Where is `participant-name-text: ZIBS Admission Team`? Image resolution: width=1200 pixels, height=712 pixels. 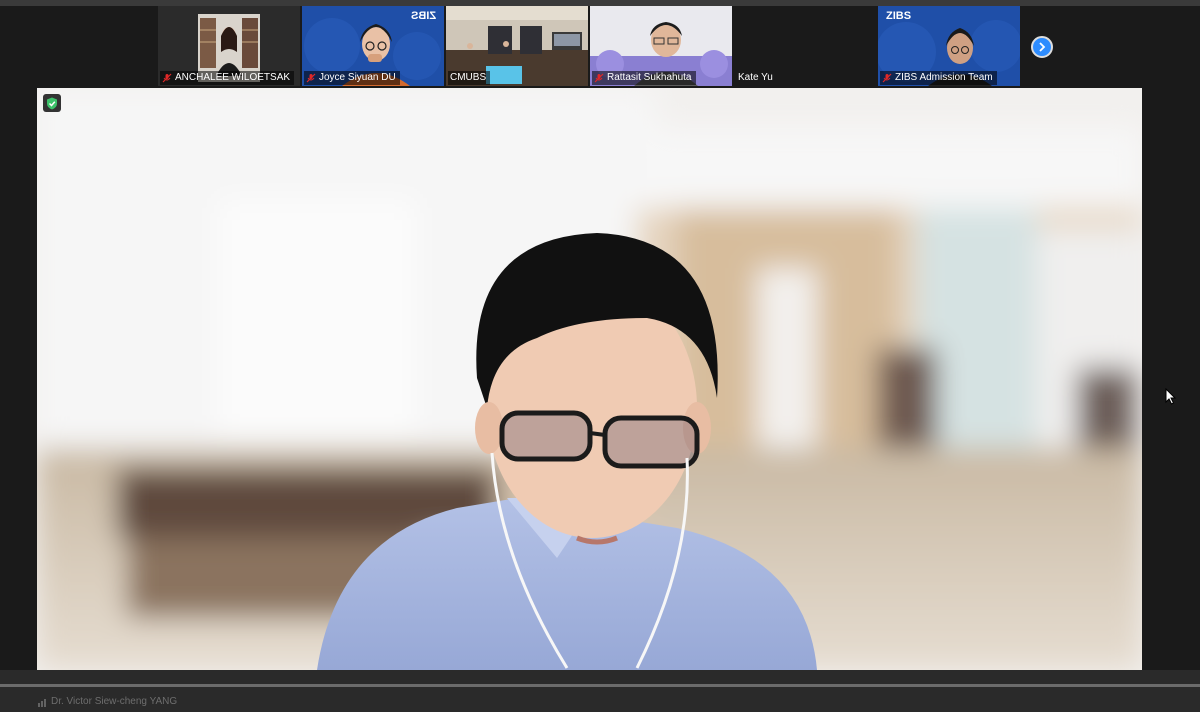
participant-name-text: ZIBS Admission Team is located at coordinates (944, 77).